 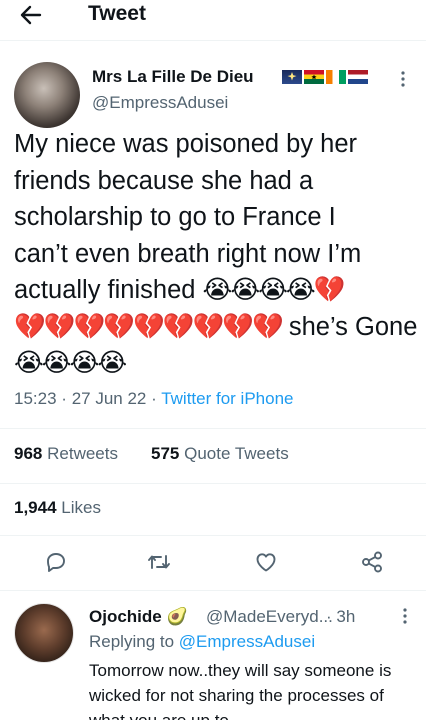 I want to click on tweet-source: Twitter for iPhone, so click(x=227, y=398).